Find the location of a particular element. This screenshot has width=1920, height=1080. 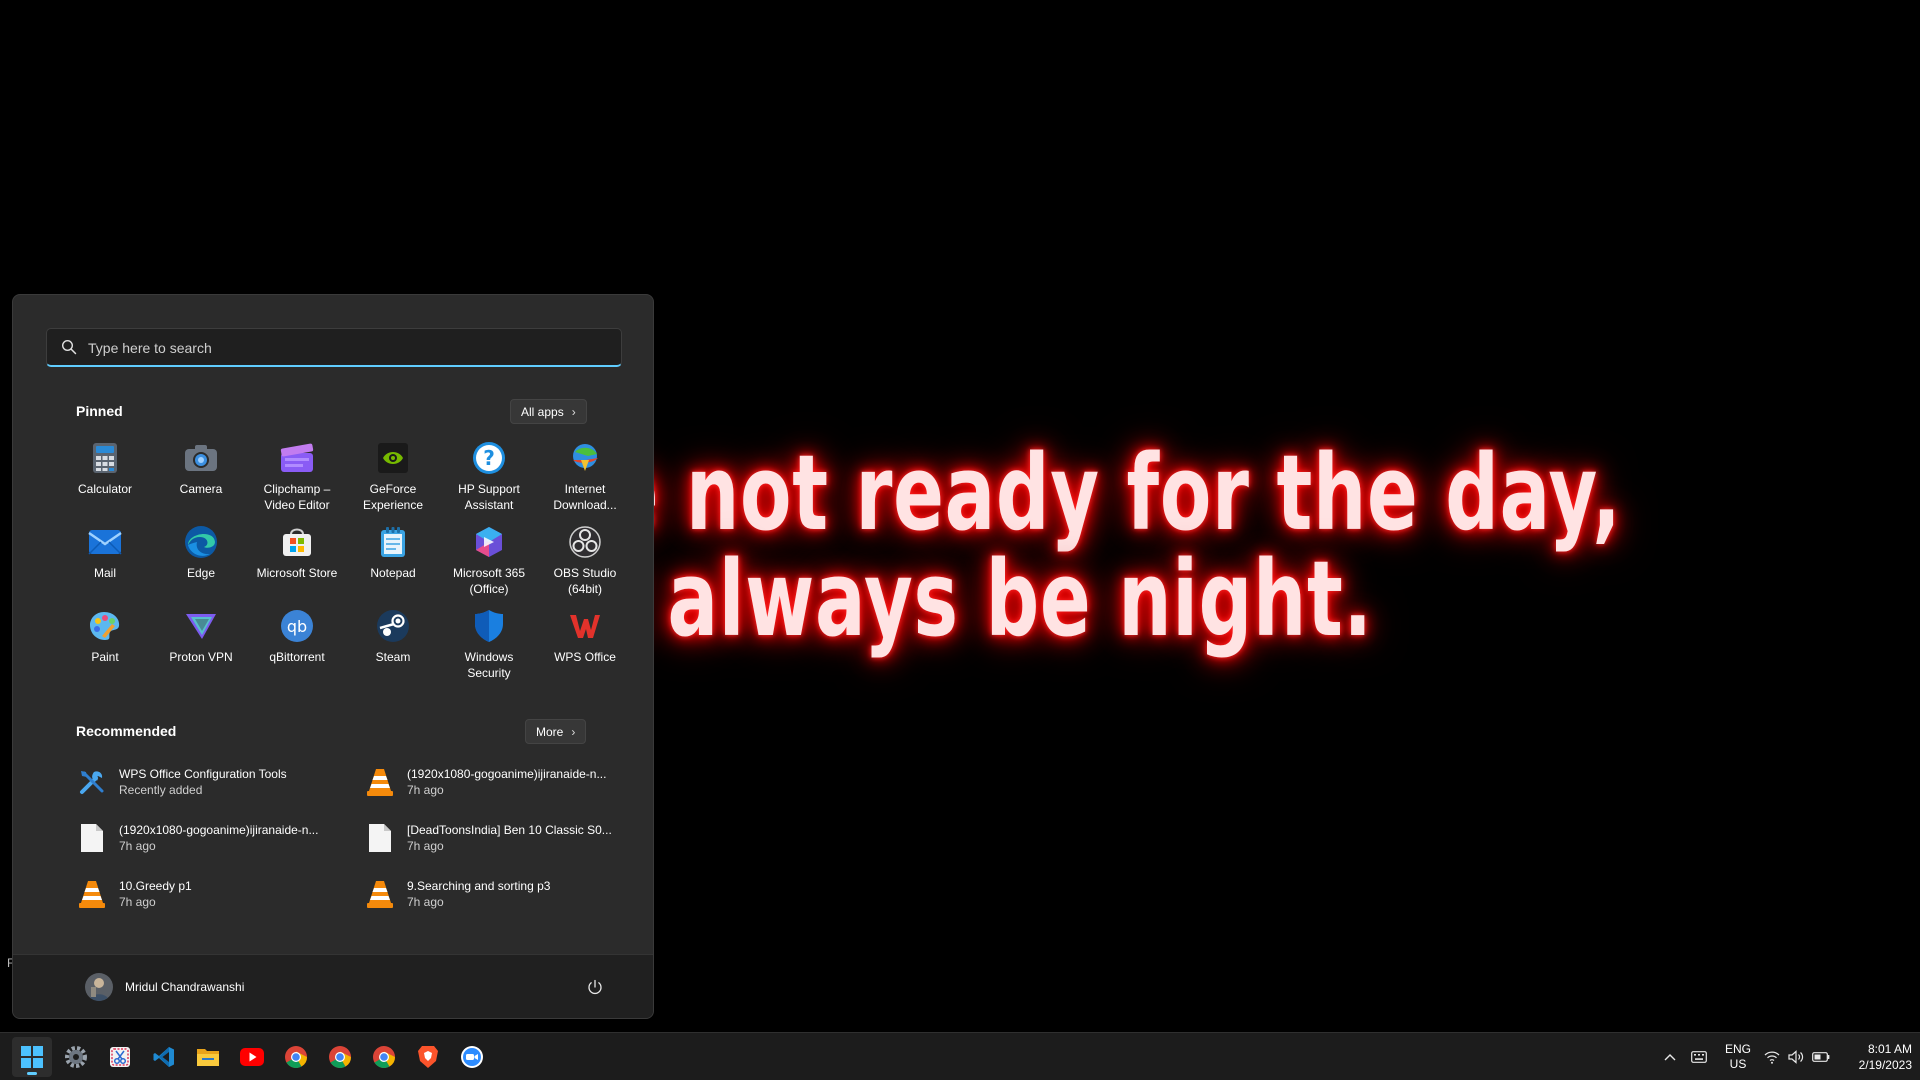

pinned-app-edge: Edge is located at coordinates (201, 563).